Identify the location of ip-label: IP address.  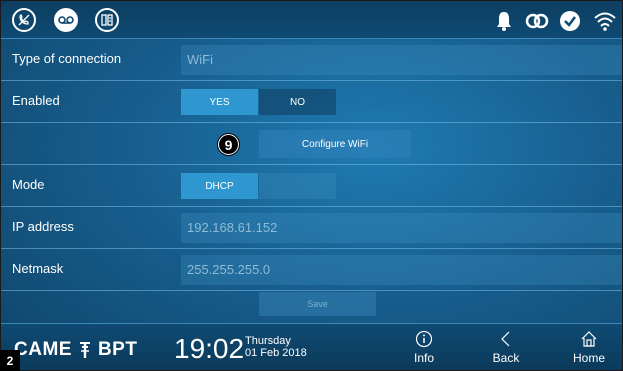
(43, 226).